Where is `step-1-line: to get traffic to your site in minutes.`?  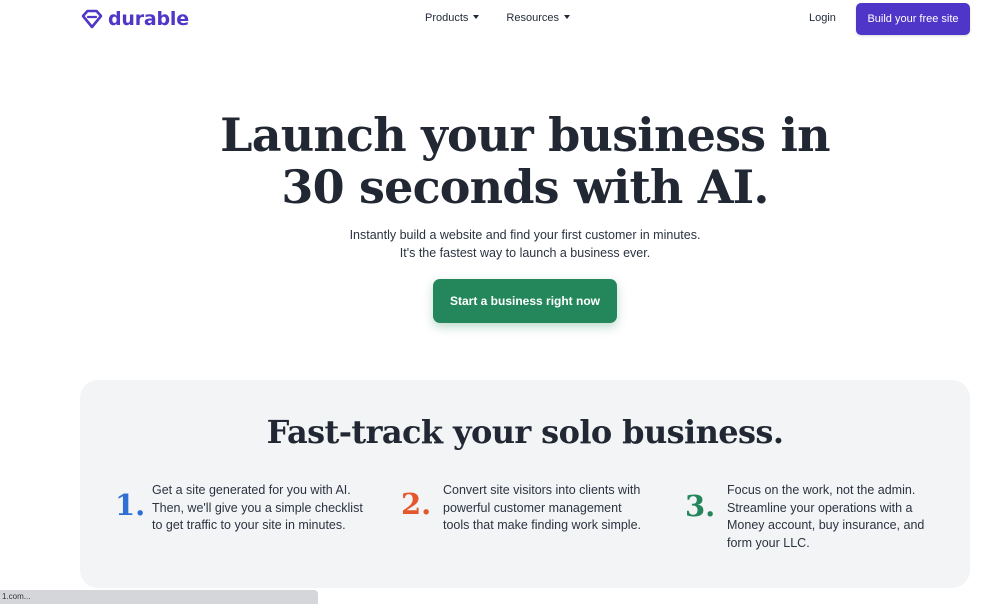 step-1-line: to get traffic to your site in minutes. is located at coordinates (249, 525).